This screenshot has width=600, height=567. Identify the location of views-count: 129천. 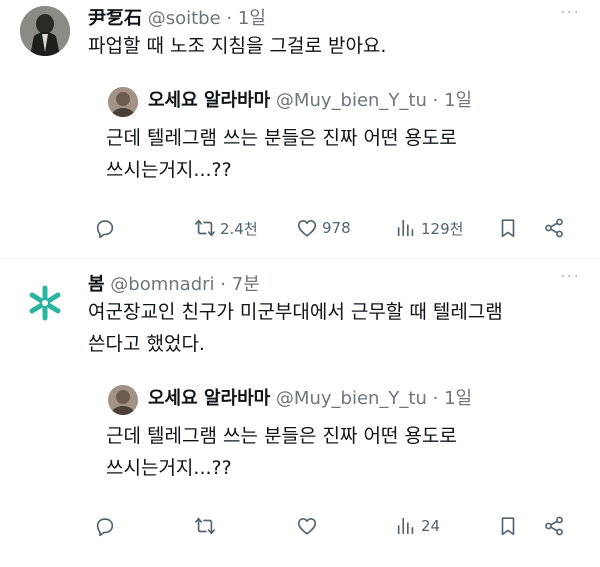
(442, 228).